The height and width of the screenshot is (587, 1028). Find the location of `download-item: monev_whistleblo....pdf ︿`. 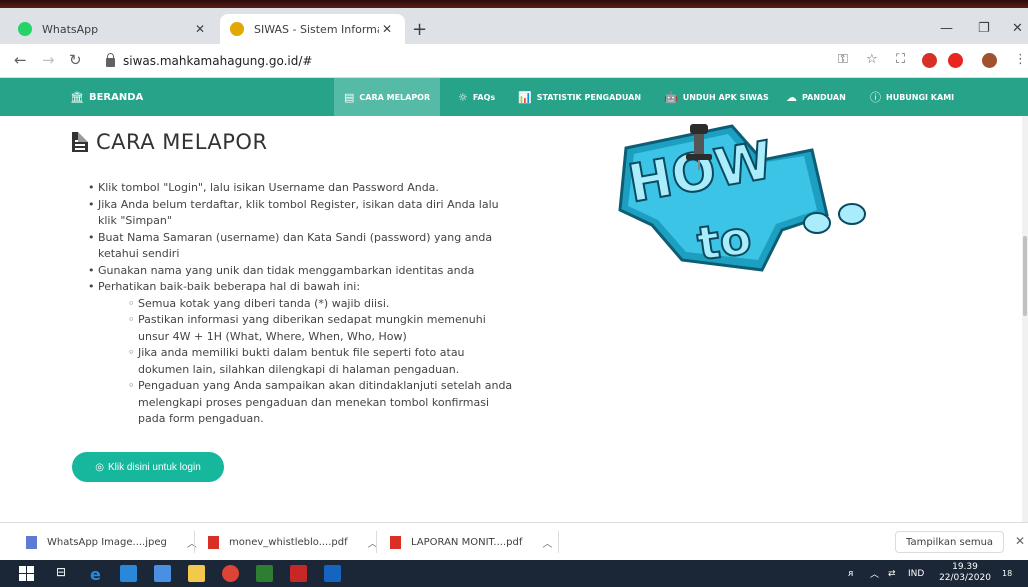

download-item: monev_whistleblo....pdf ︿ is located at coordinates (293, 542).